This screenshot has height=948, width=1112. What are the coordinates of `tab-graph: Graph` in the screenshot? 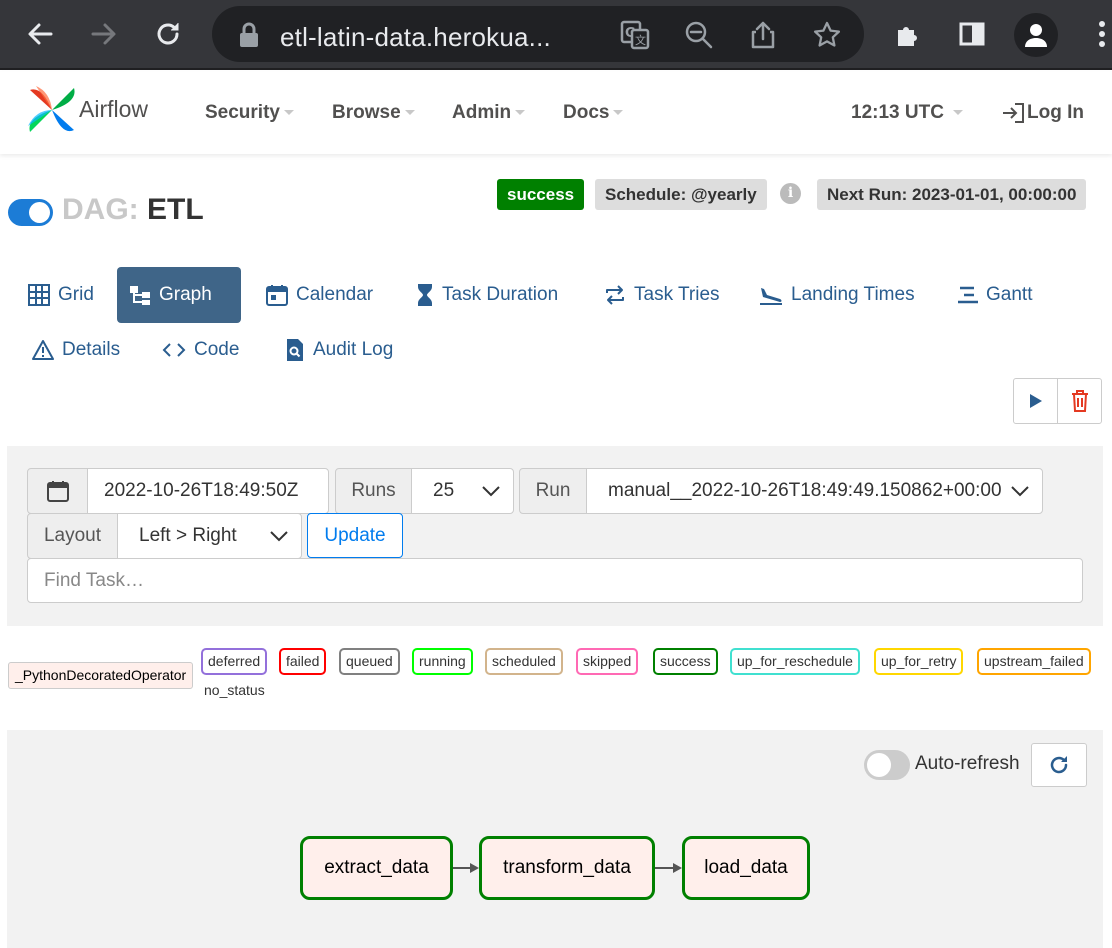 It's located at (179, 295).